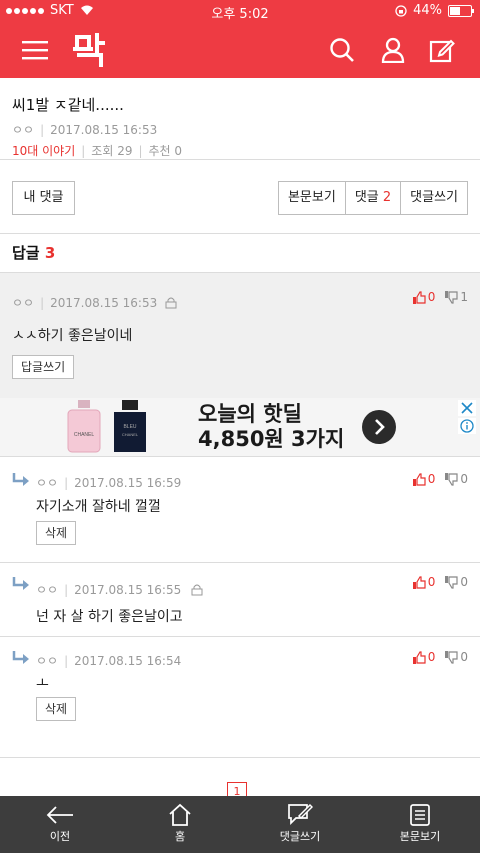 This screenshot has height=853, width=480. Describe the element at coordinates (128, 482) in the screenshot. I see `comment-date: 2017.08.15 16:59` at that location.